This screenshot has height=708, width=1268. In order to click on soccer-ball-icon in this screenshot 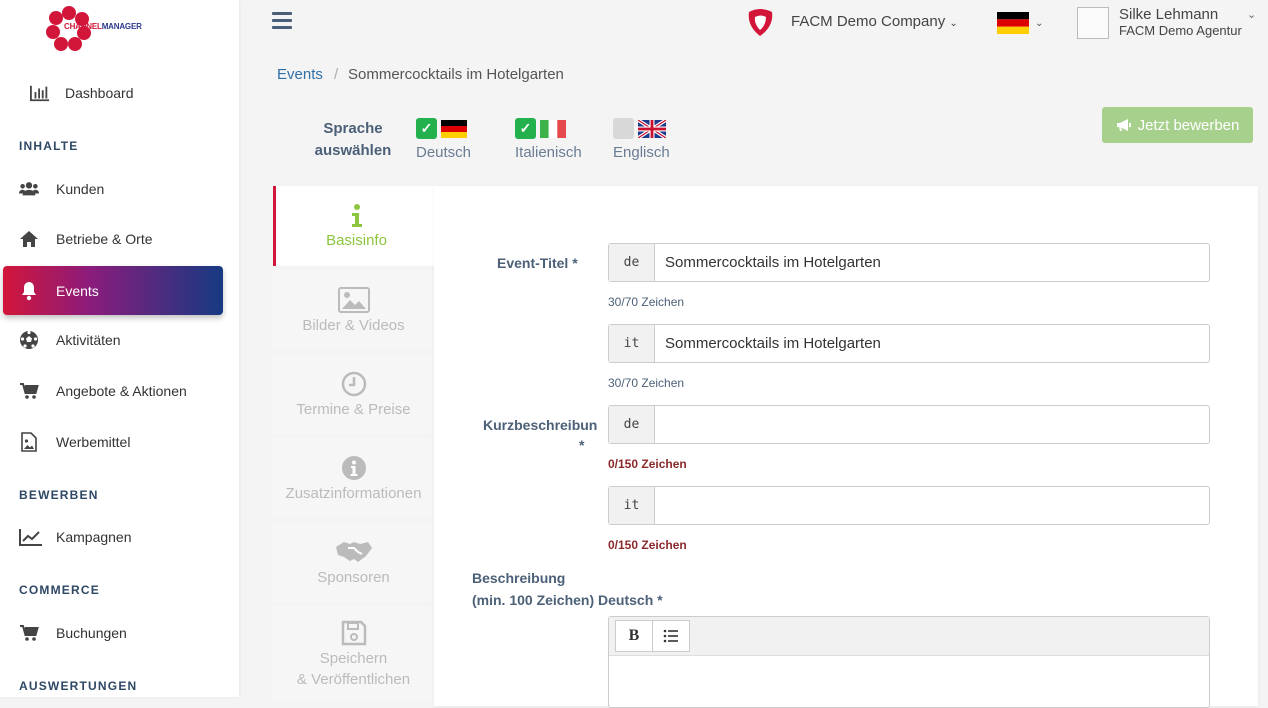, I will do `click(29, 340)`.